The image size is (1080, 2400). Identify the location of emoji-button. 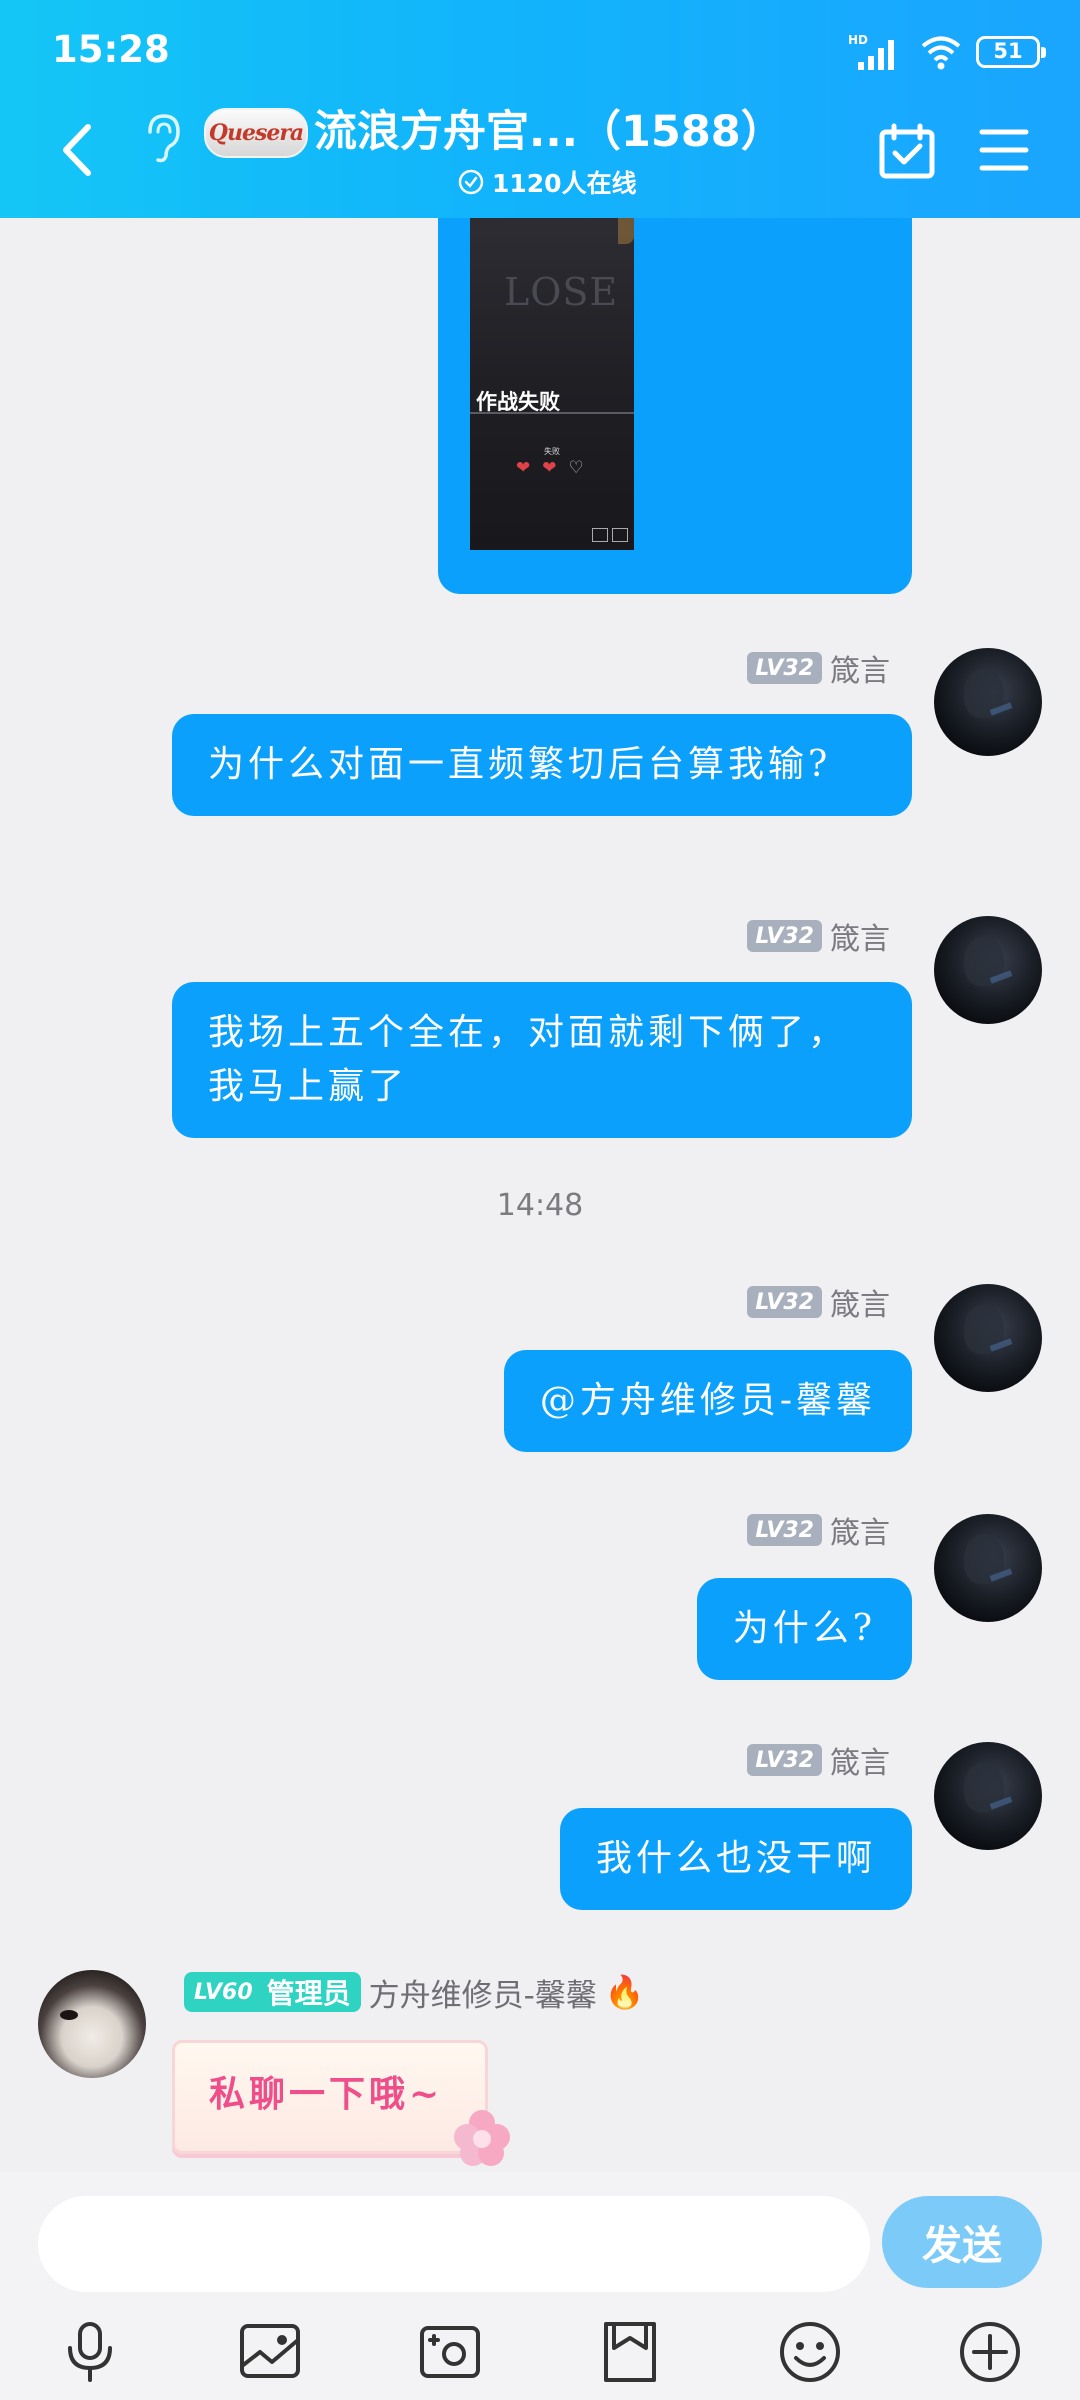
(810, 2352).